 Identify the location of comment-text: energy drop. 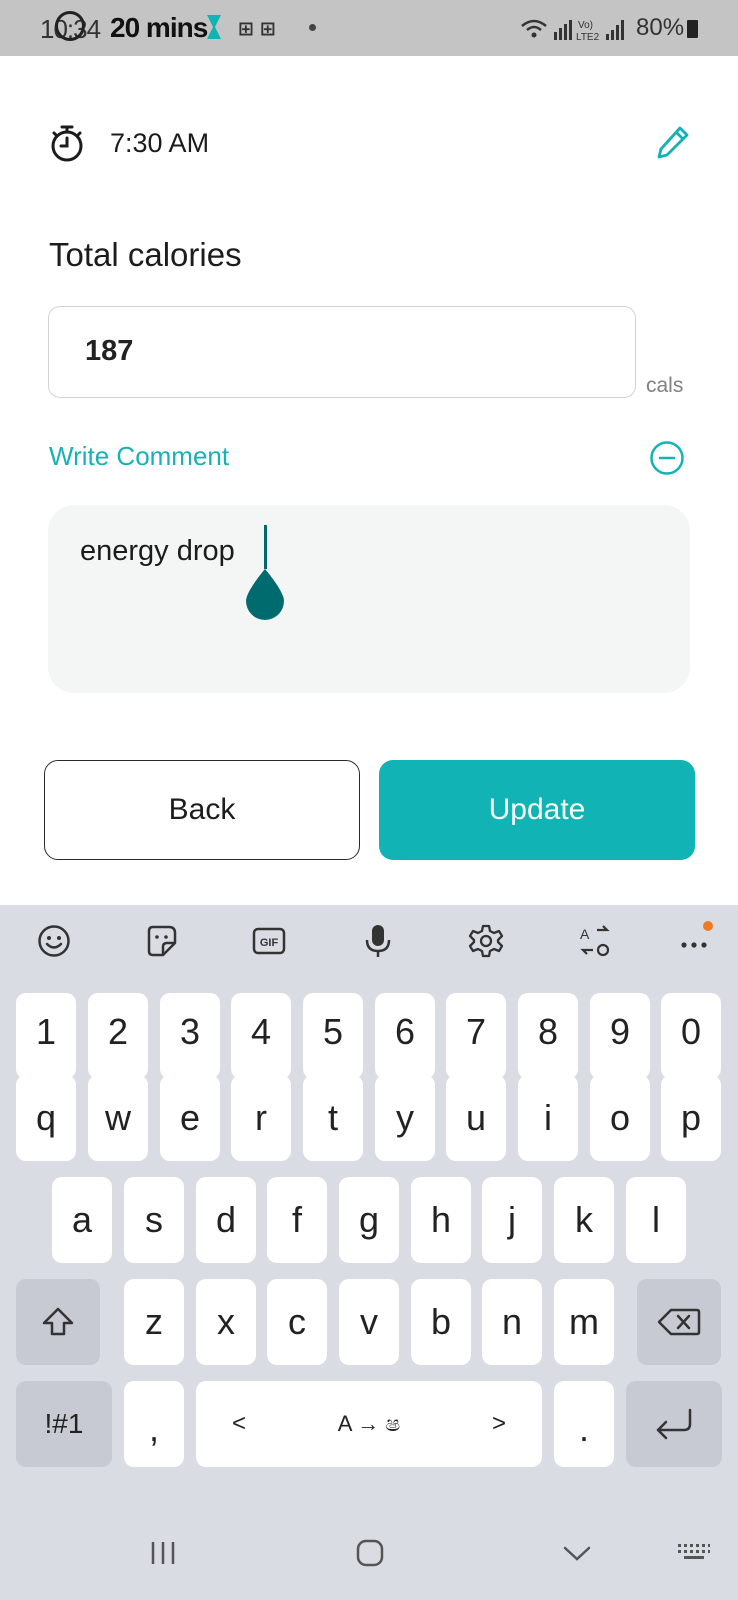
(157, 551).